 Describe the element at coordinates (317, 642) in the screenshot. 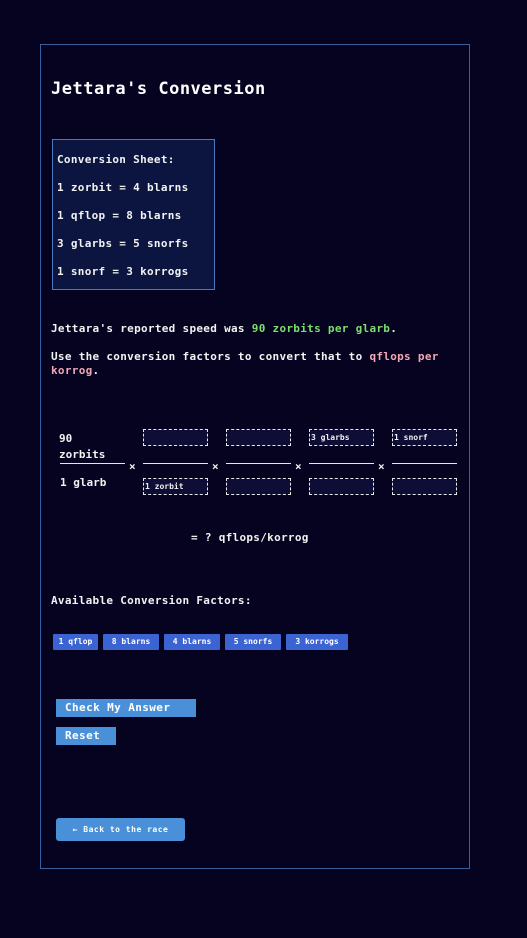

I see `factor-chip: 3 korrogs` at that location.